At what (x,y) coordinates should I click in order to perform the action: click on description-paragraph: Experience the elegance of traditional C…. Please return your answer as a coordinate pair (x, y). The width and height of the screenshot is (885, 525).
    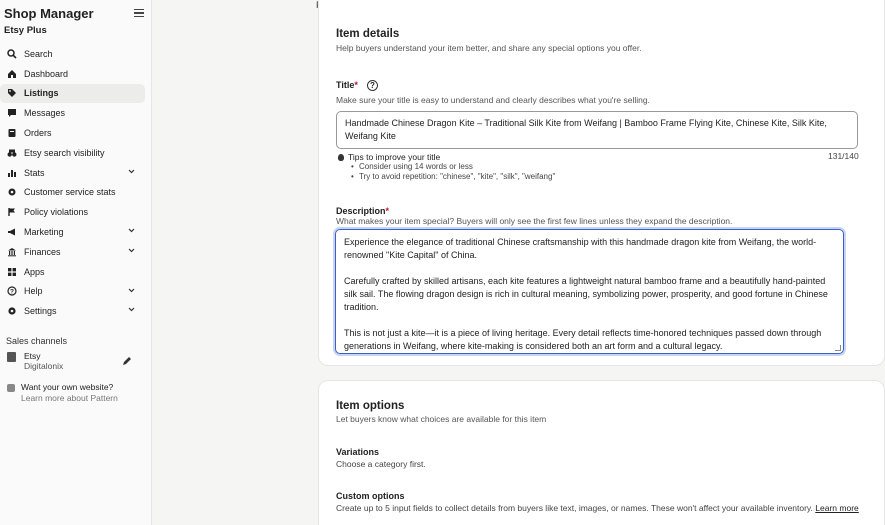
    Looking at the image, I should click on (580, 248).